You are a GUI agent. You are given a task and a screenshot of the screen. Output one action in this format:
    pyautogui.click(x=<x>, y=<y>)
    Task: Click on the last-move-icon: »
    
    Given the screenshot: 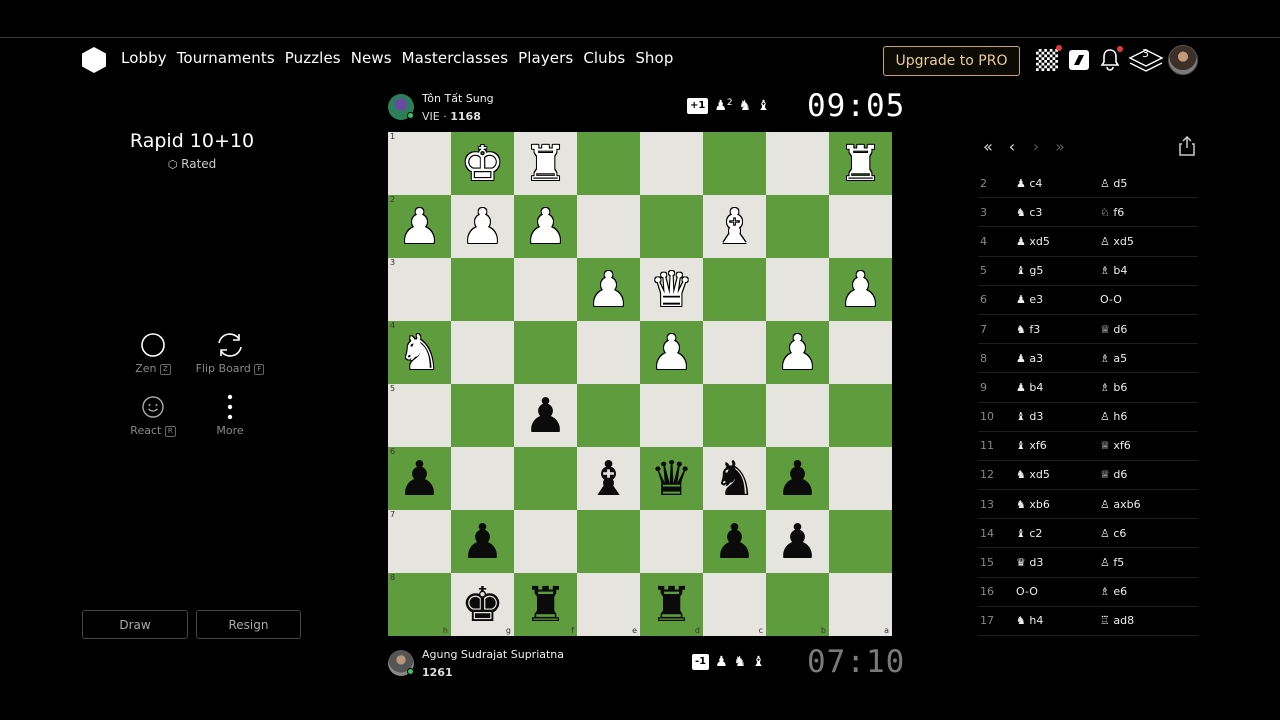 What is the action you would take?
    pyautogui.click(x=1060, y=146)
    